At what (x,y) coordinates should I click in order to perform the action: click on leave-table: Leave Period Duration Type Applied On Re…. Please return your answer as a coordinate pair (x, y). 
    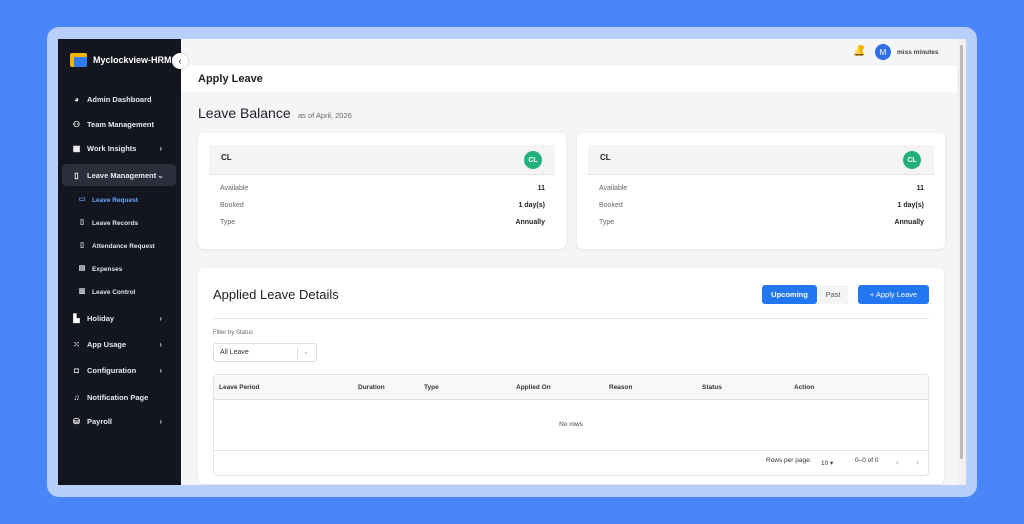
    Looking at the image, I should click on (571, 425).